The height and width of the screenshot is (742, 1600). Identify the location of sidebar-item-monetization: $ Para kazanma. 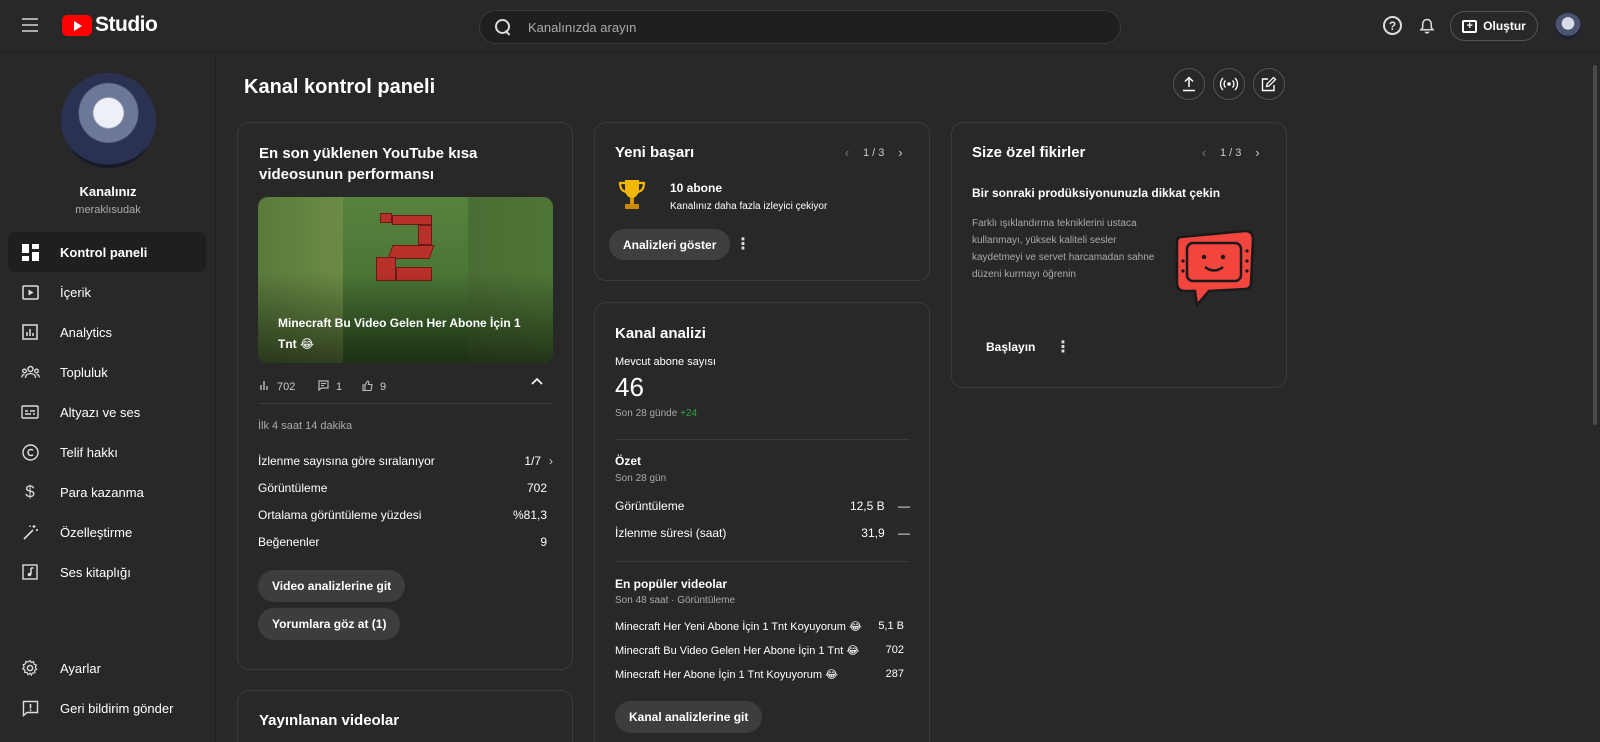
(107, 492).